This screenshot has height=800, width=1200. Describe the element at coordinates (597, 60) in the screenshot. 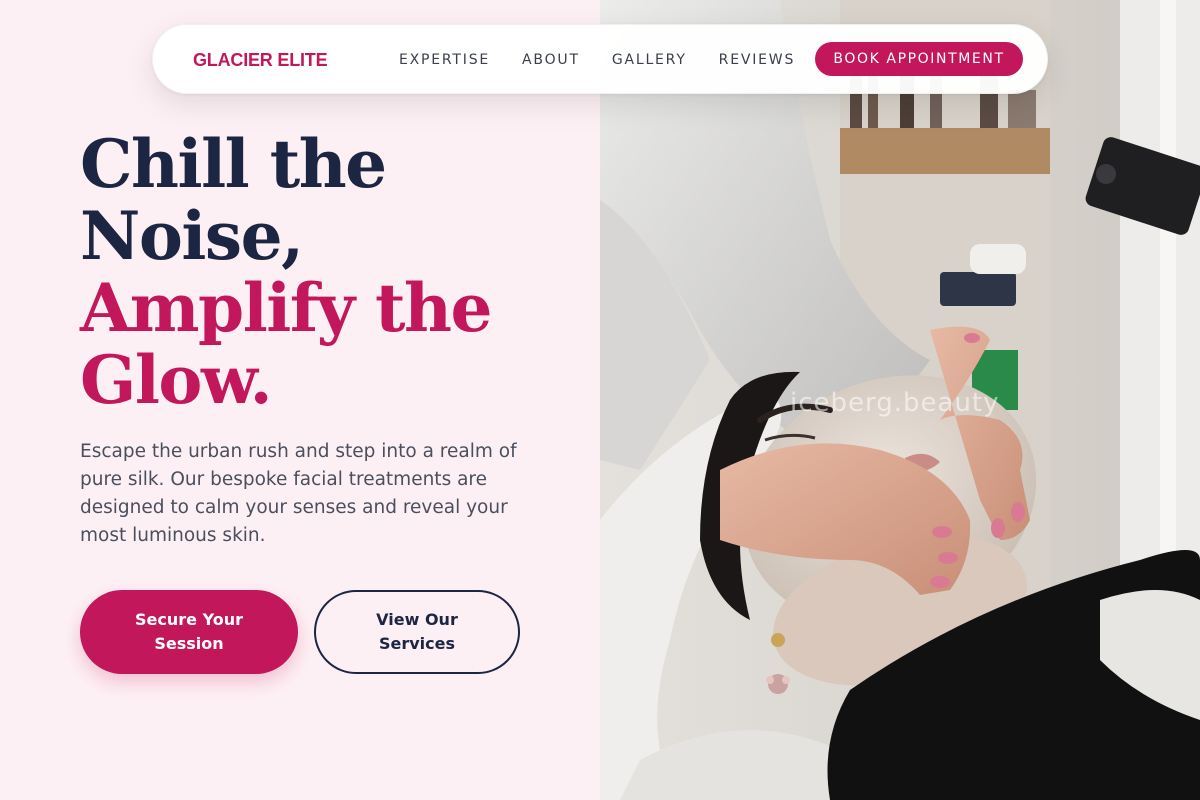

I see `nav-links: EXPERTISE ABOUT GALLERY REVIEWS` at that location.